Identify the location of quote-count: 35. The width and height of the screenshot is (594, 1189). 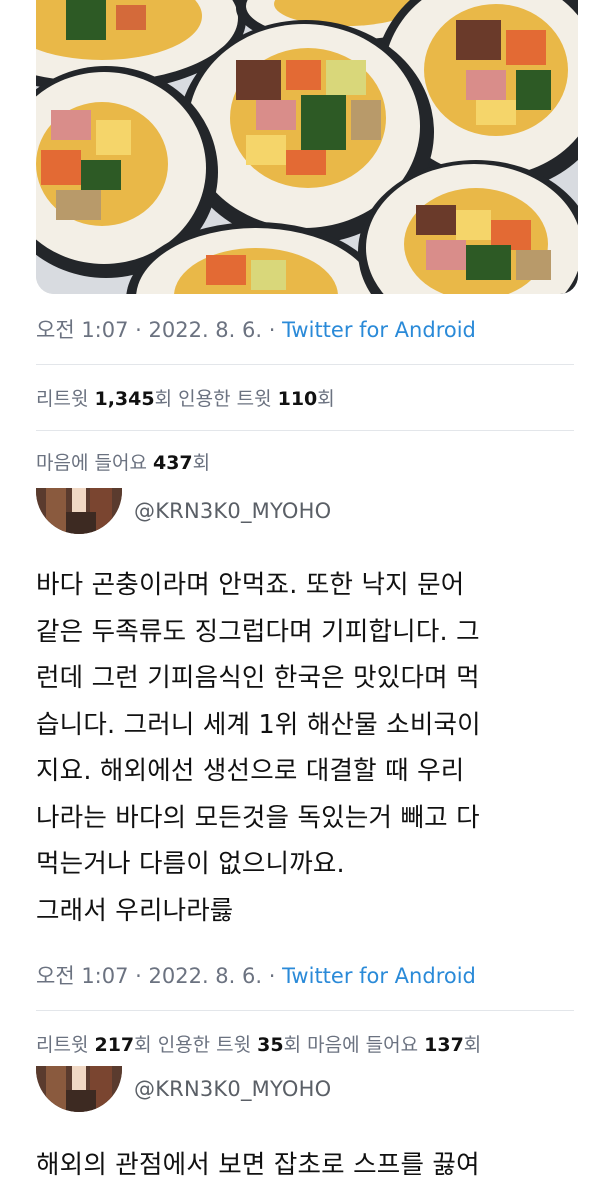
(270, 1045).